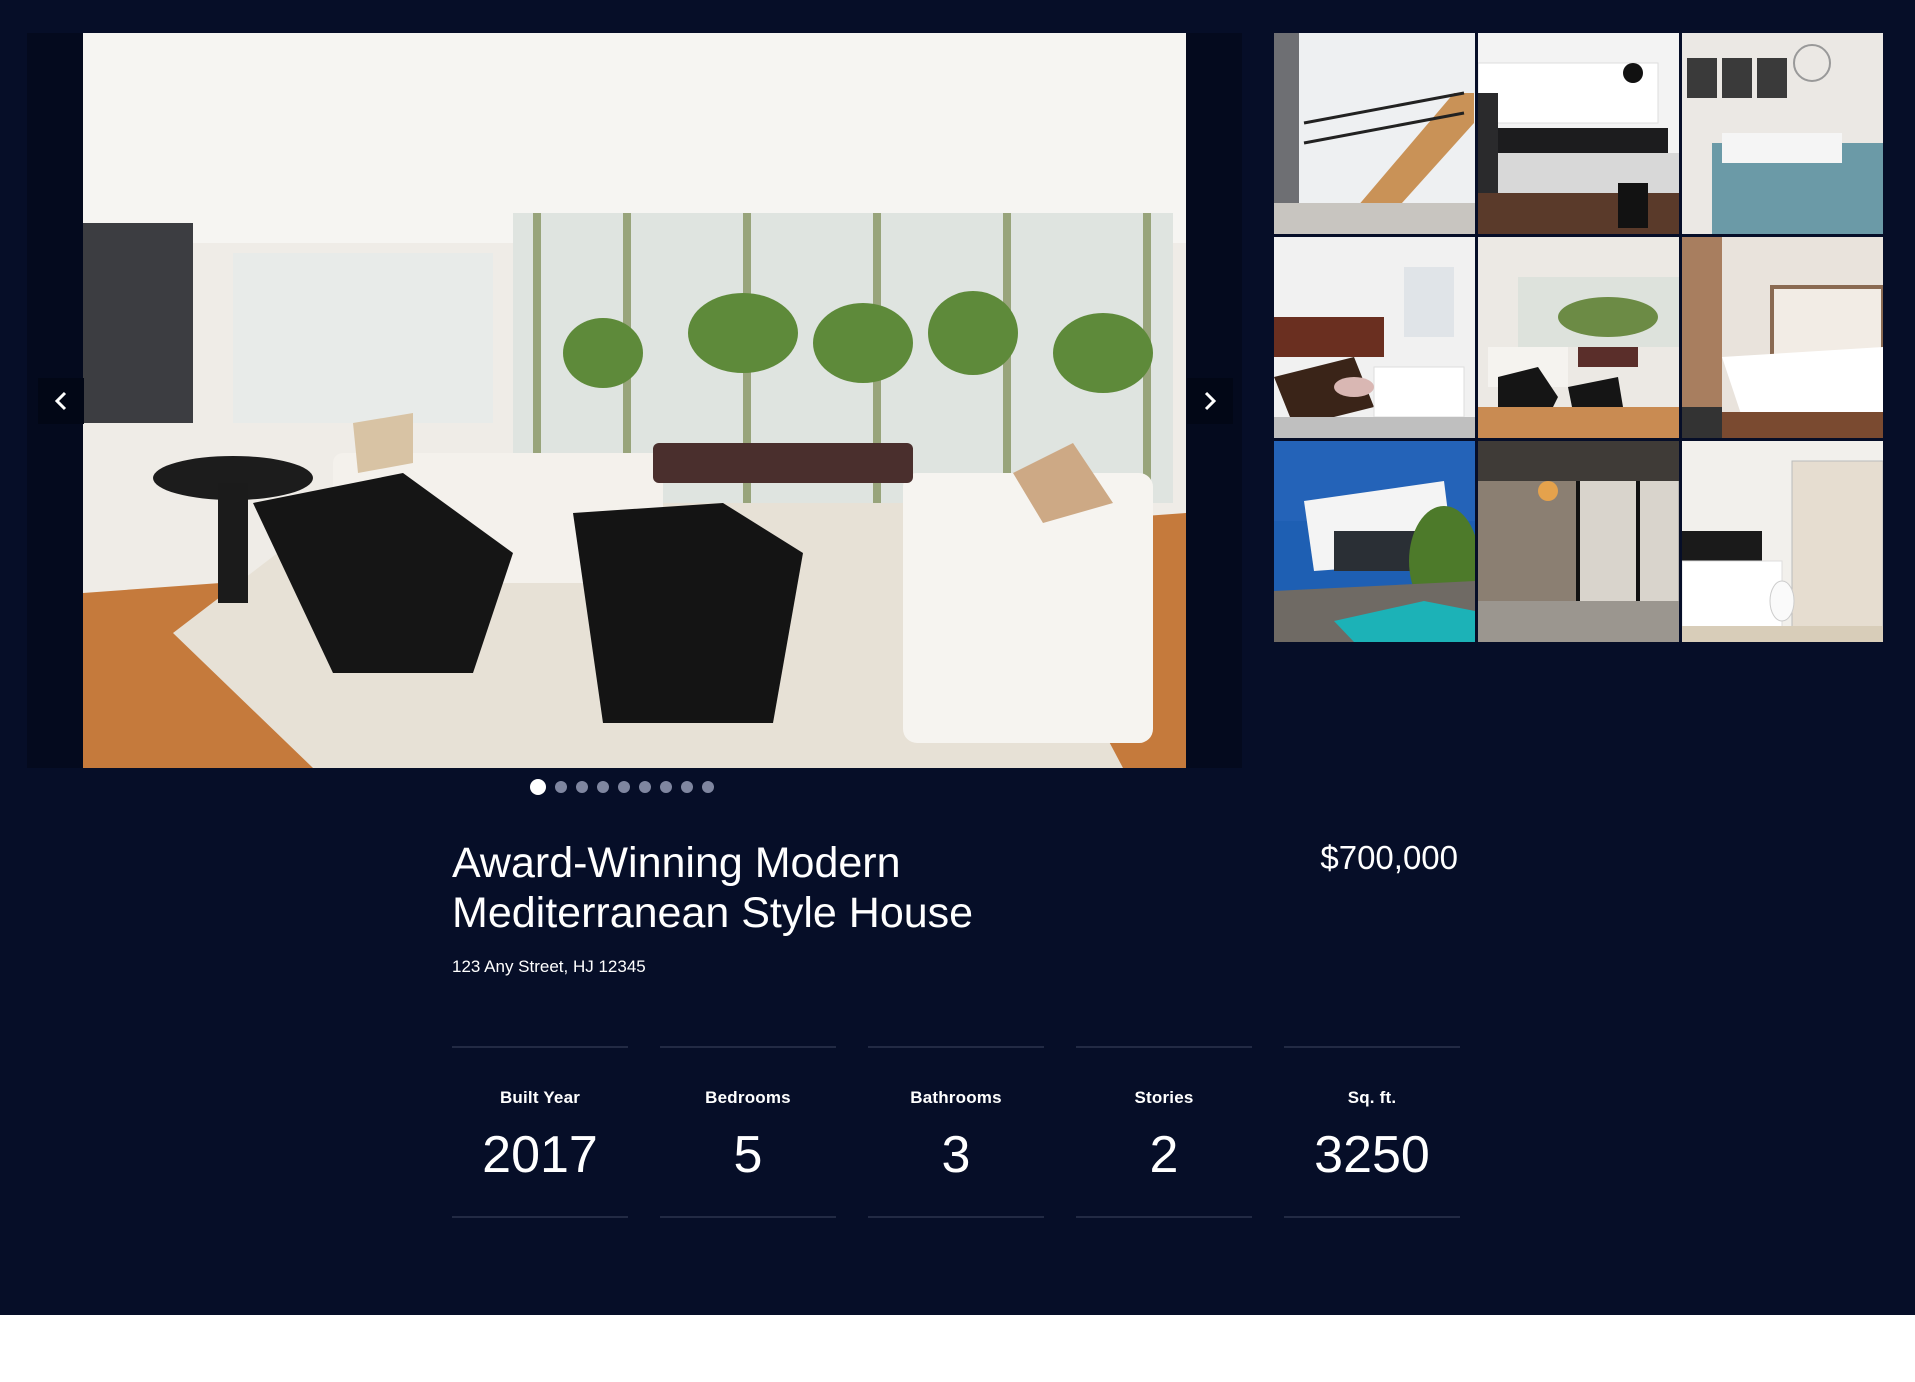 Image resolution: width=1915 pixels, height=1382 pixels. What do you see at coordinates (748, 1155) in the screenshot?
I see `stat-value: 5` at bounding box center [748, 1155].